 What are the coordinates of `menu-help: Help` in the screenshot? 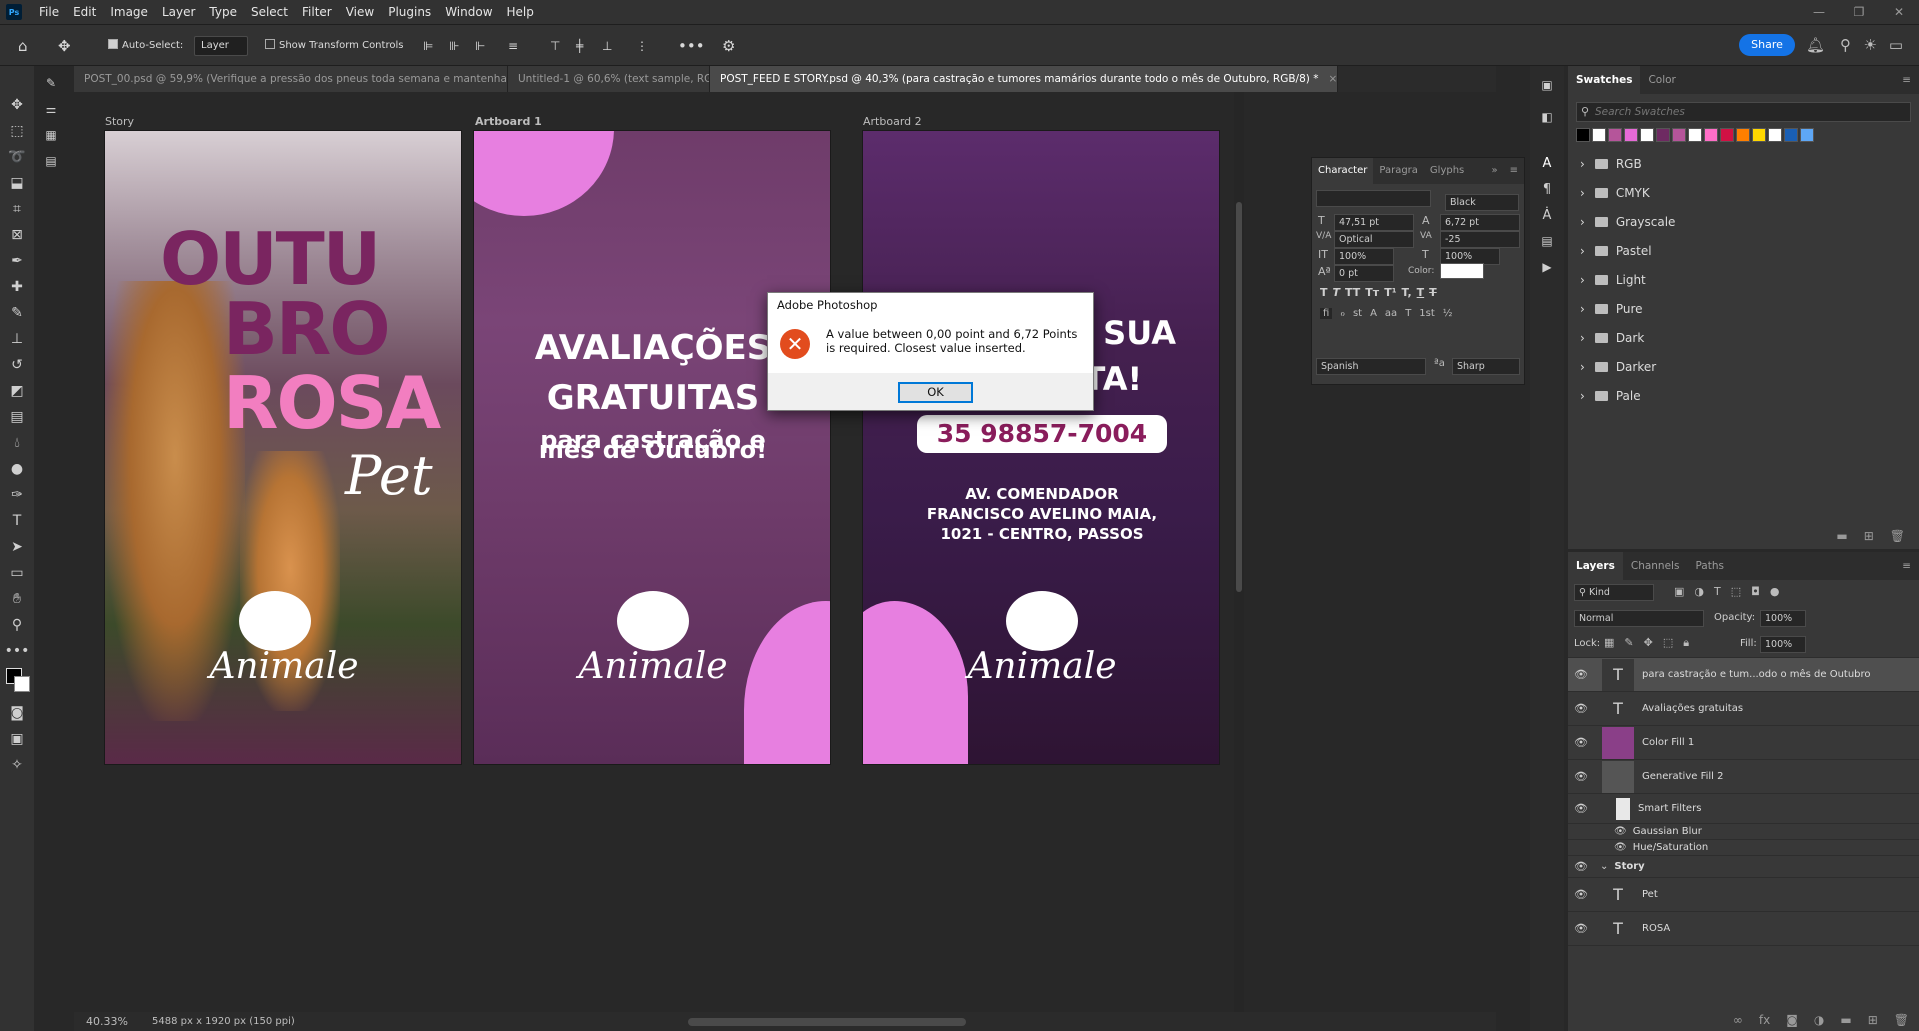 It's located at (520, 12).